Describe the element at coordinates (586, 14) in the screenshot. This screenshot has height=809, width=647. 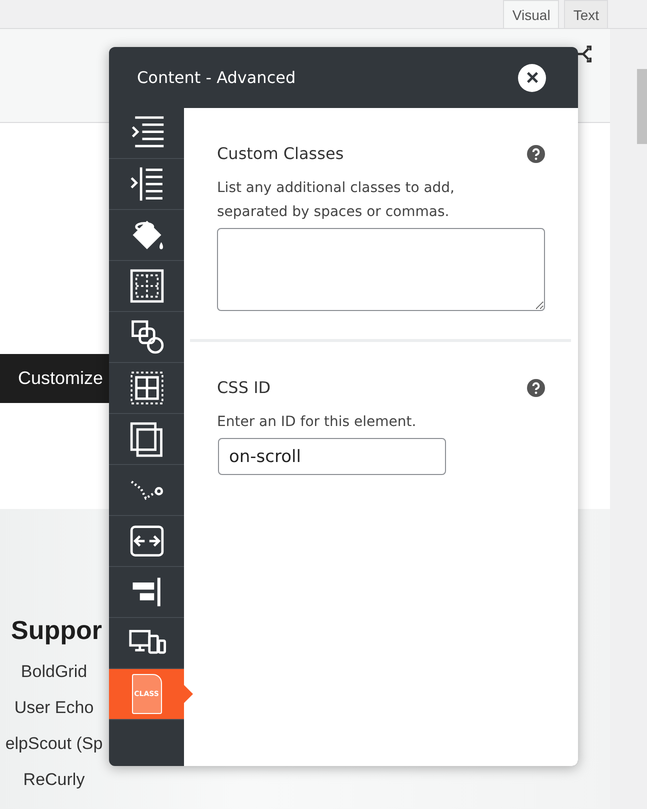
I see `editor-tab: Text` at that location.